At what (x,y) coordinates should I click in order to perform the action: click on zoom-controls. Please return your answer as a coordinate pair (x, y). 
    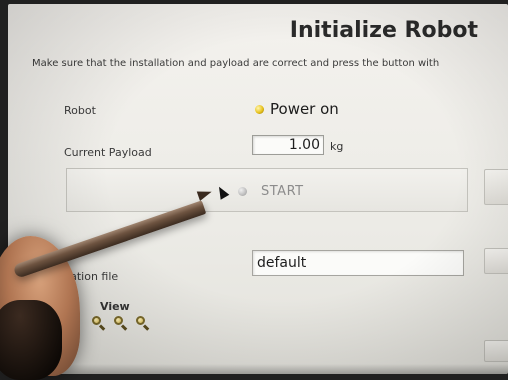
    Looking at the image, I should click on (121, 323).